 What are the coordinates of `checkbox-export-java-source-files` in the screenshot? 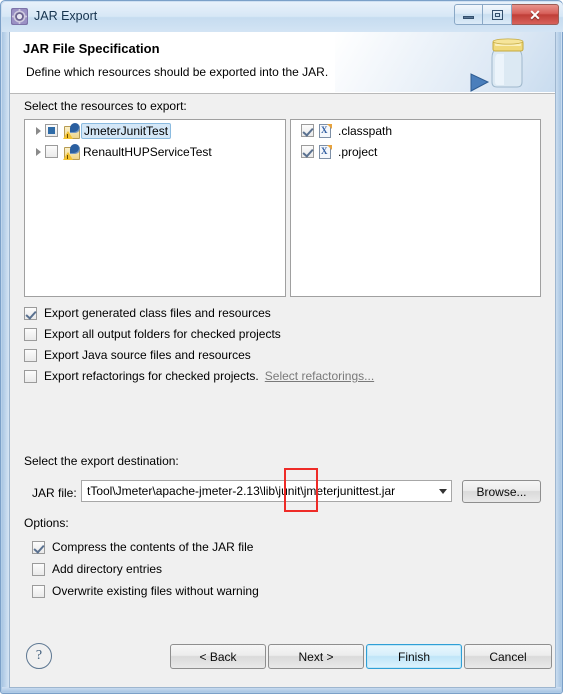 It's located at (30, 355).